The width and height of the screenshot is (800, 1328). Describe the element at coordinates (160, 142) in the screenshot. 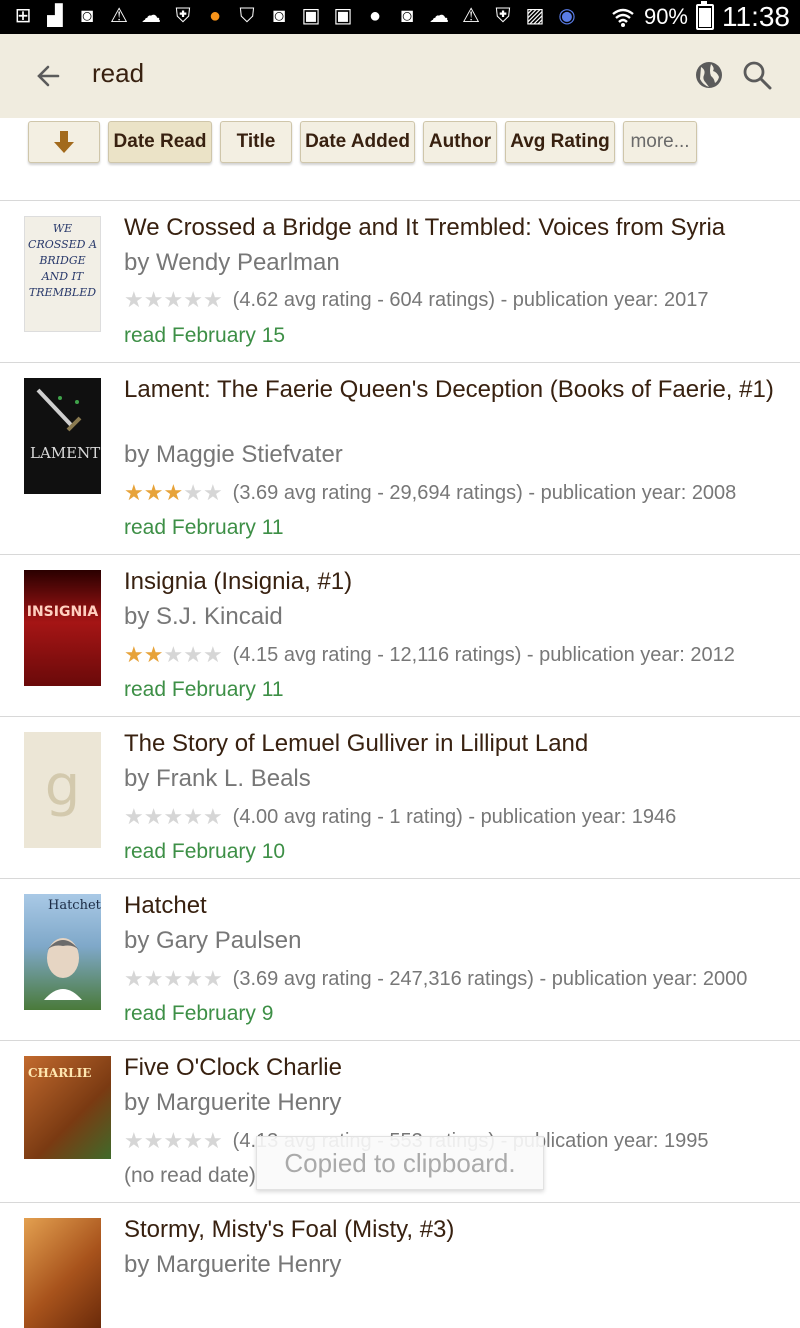

I see `sort-date-read-button: Date Read` at that location.